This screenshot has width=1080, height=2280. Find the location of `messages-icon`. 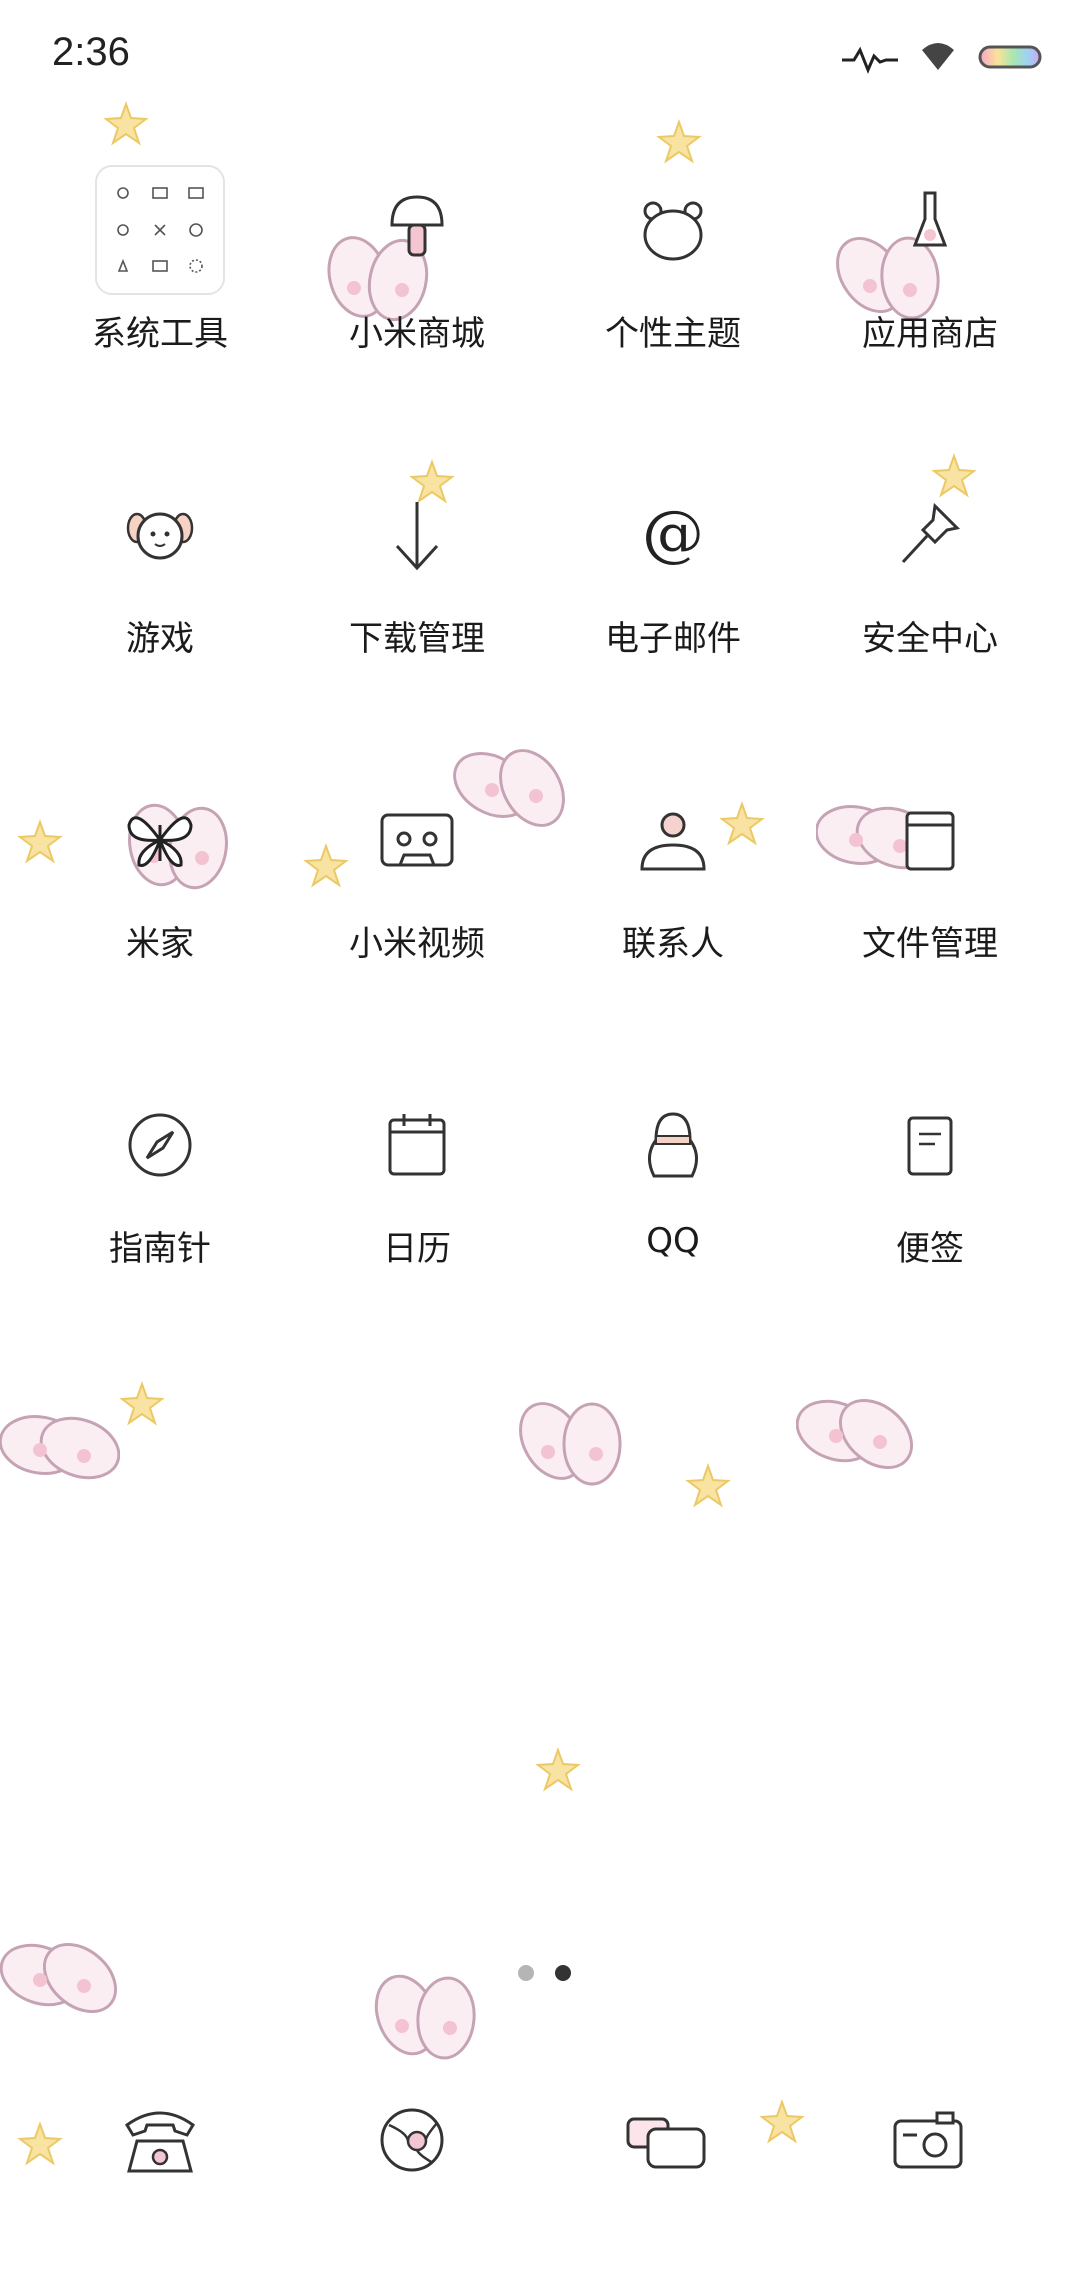

messages-icon is located at coordinates (666, 2143).